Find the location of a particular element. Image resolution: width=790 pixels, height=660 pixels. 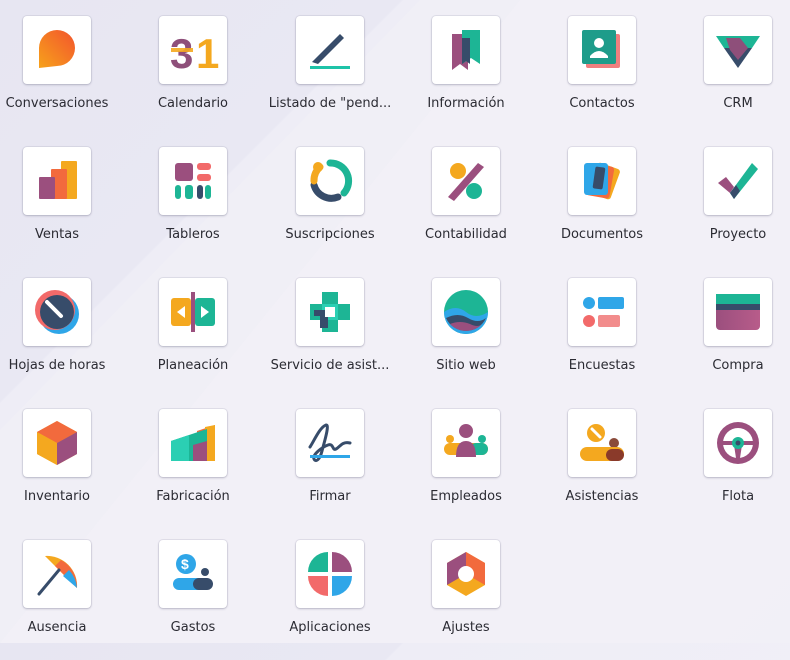

contact-card-icon is located at coordinates (601, 49).